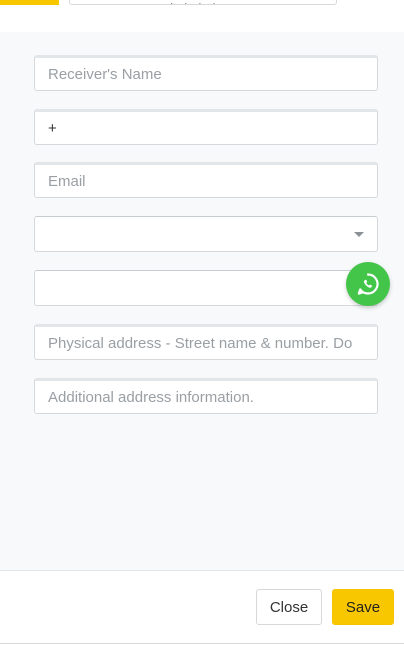 This screenshot has height=650, width=404. Describe the element at coordinates (289, 607) in the screenshot. I see `close-button: Close` at that location.